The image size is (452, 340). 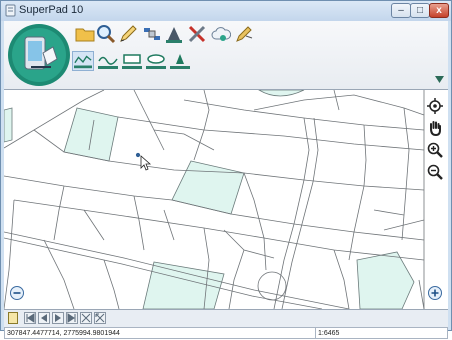 I want to click on cloud-sync-icon, so click(x=221, y=34).